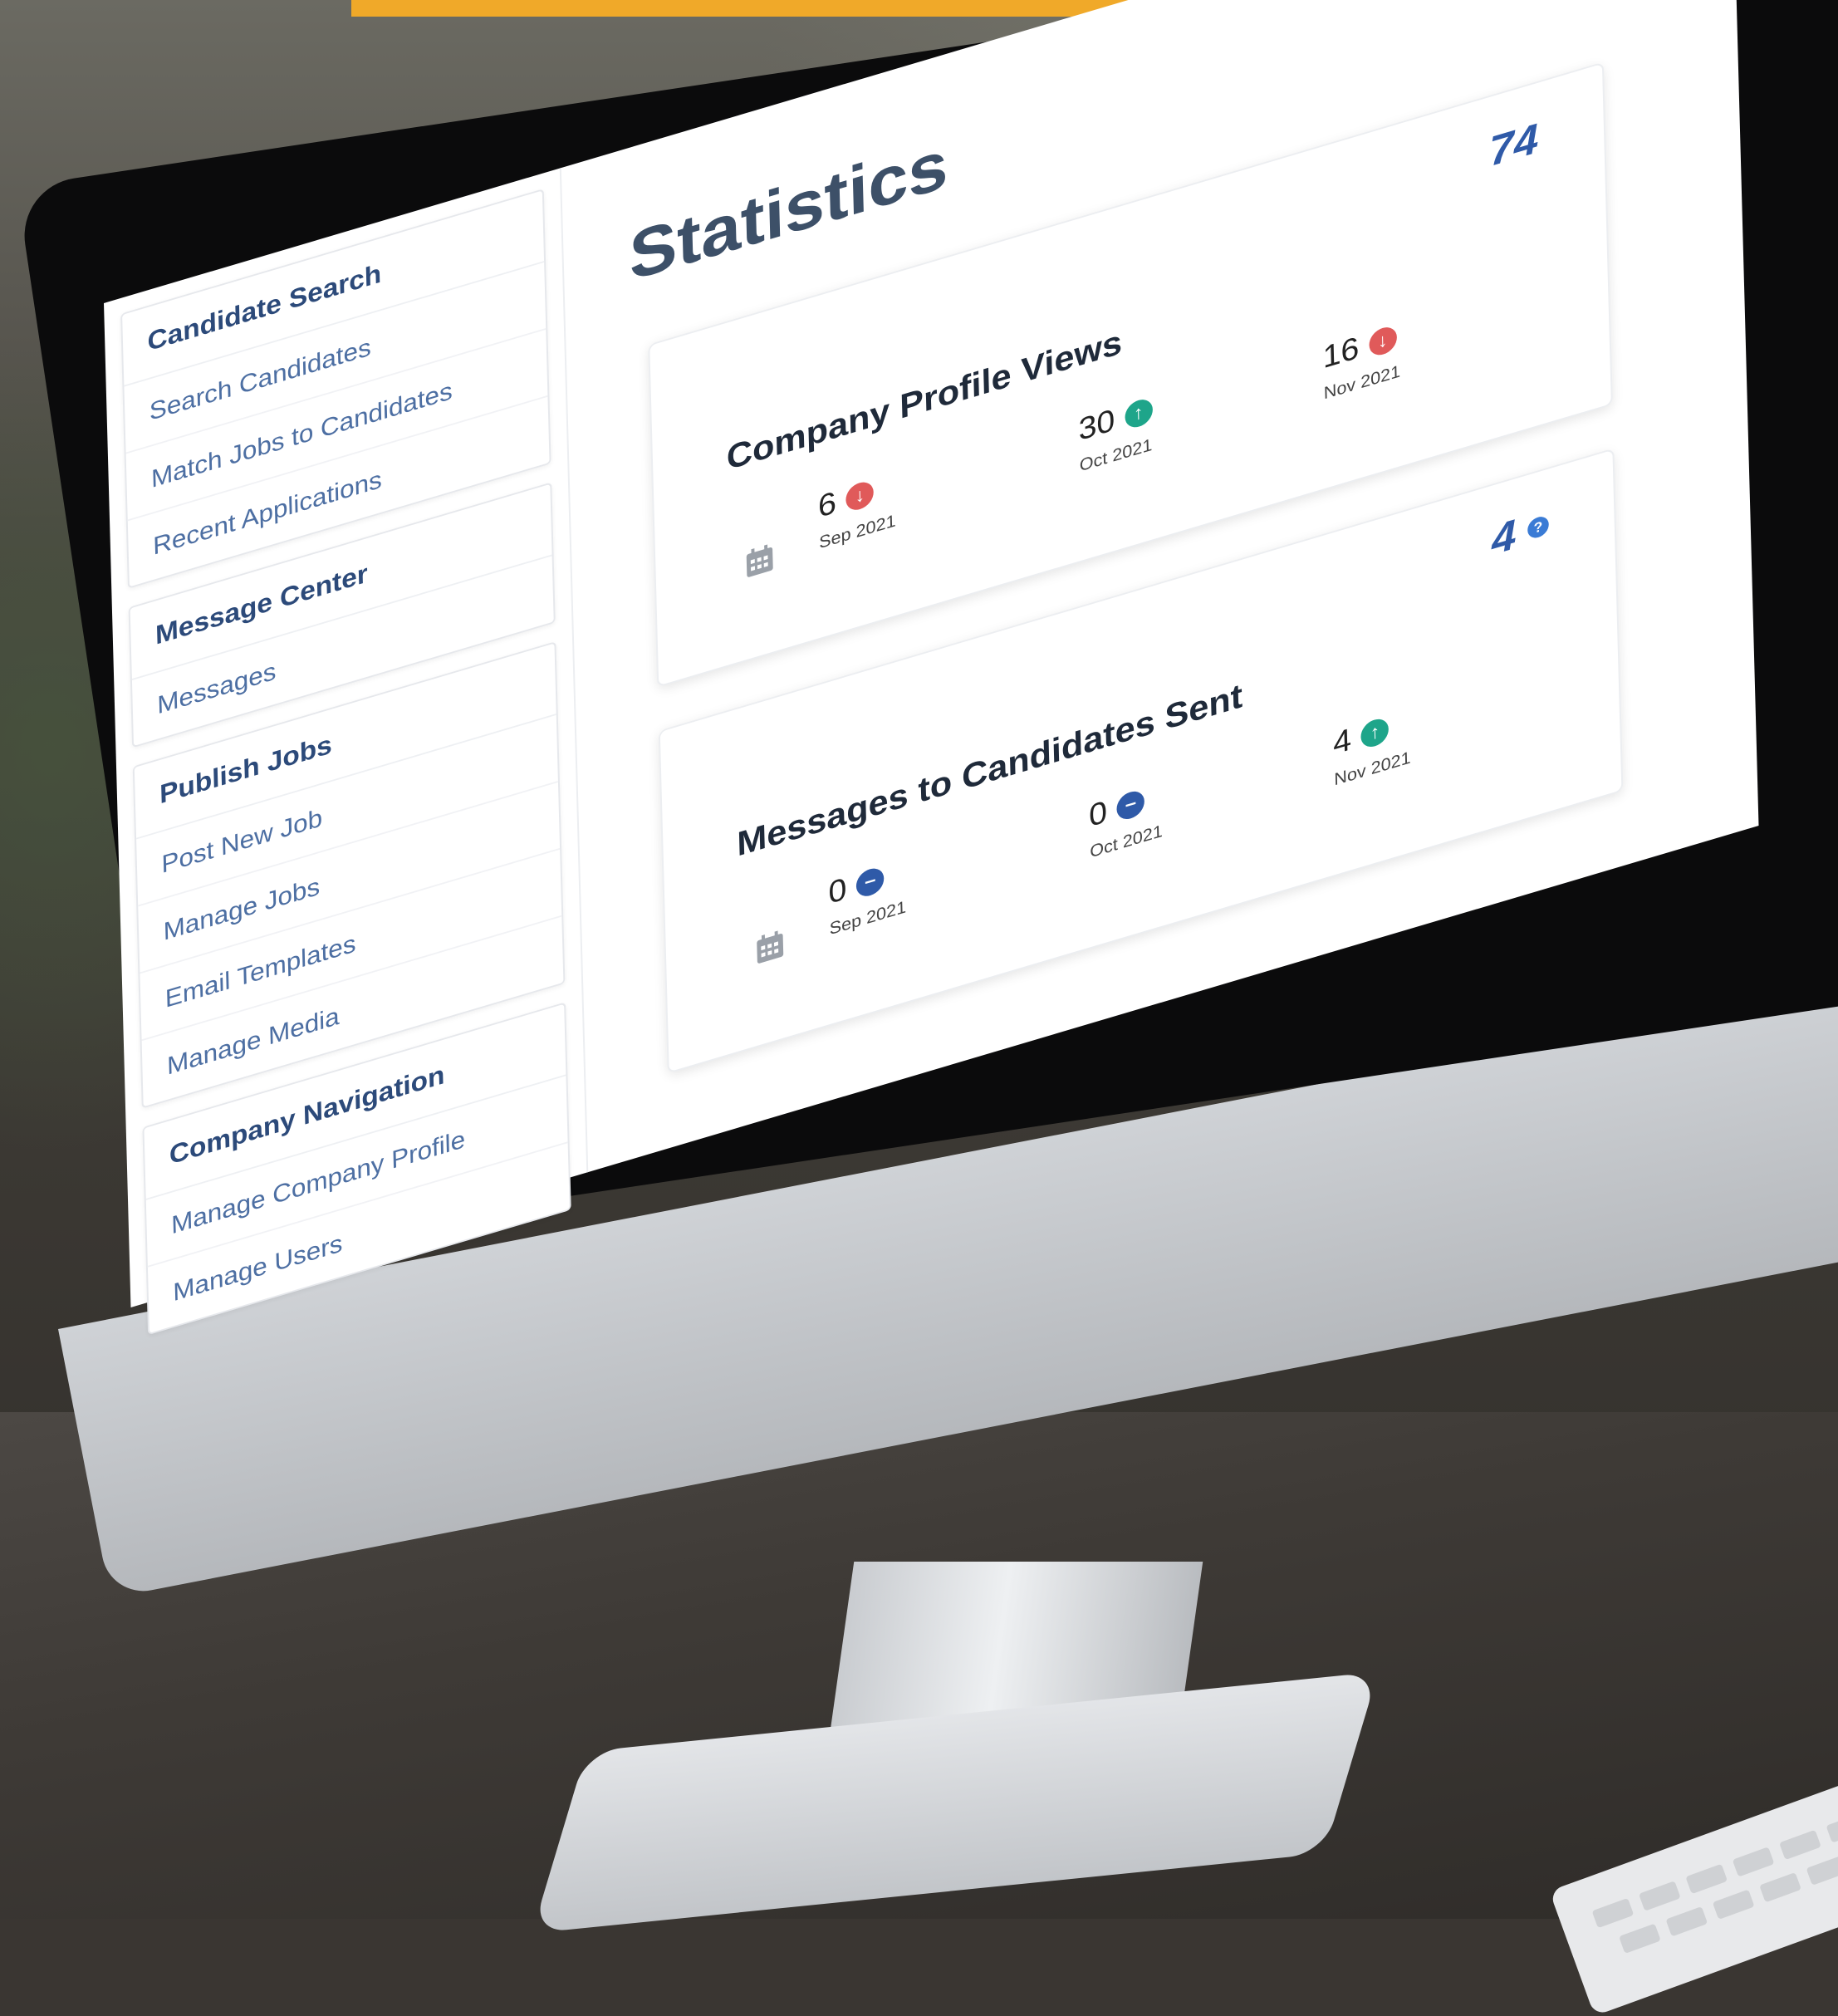 The image size is (1838, 2016). What do you see at coordinates (1520, 532) in the screenshot?
I see `card-total: 4 ?` at bounding box center [1520, 532].